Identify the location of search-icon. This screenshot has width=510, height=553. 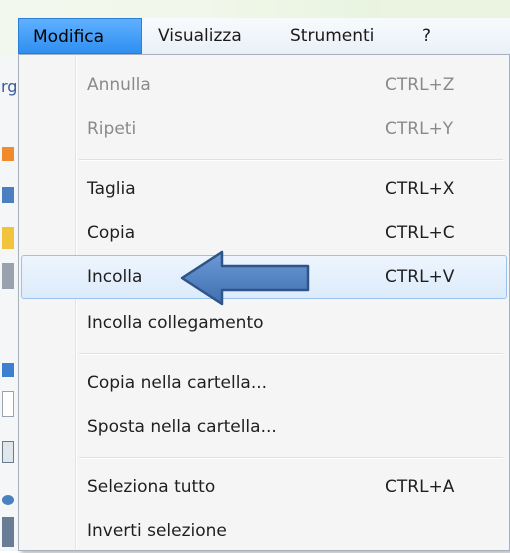
(8, 276).